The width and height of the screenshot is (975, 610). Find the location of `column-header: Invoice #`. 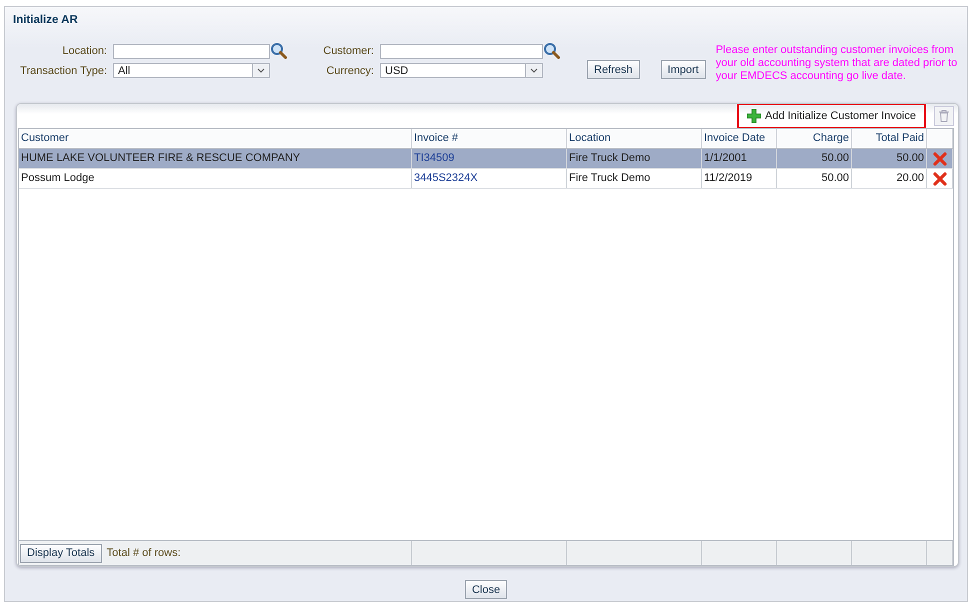

column-header: Invoice # is located at coordinates (489, 138).